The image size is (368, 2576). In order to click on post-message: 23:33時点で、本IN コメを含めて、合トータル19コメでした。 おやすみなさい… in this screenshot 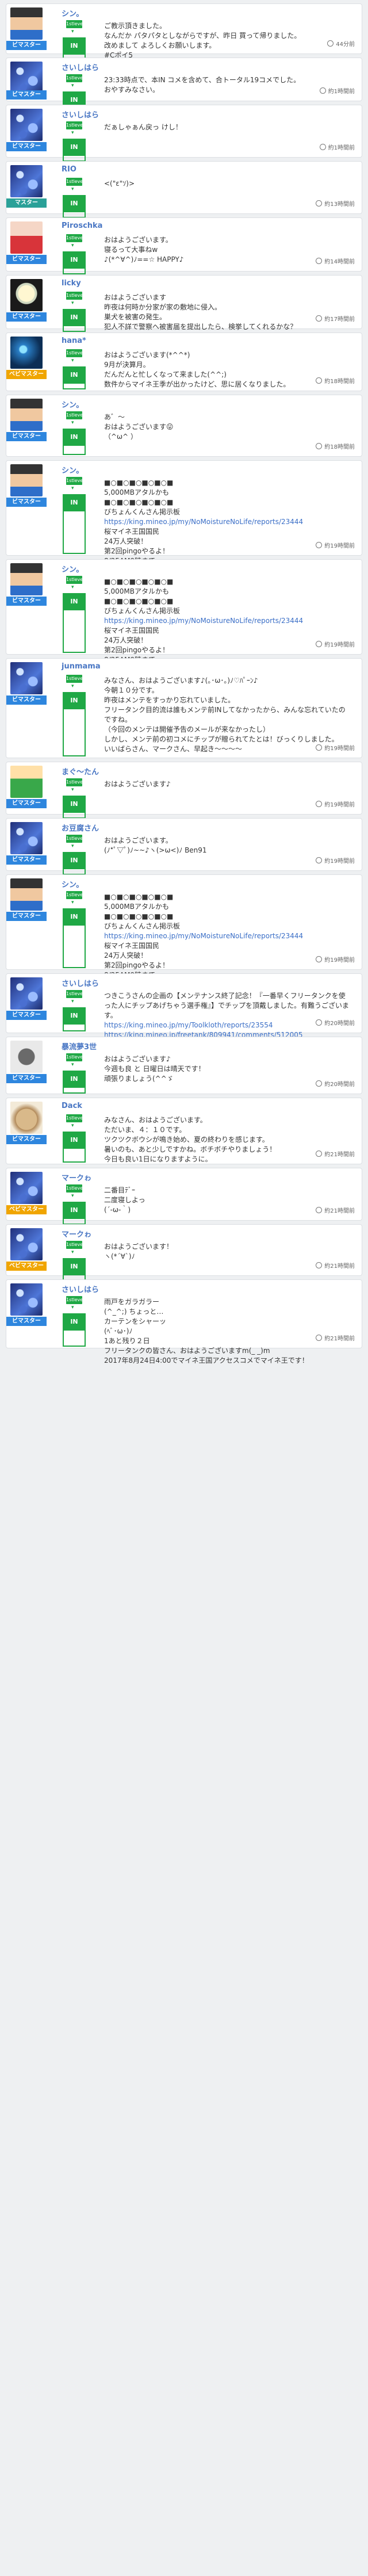, I will do `click(227, 85)`.